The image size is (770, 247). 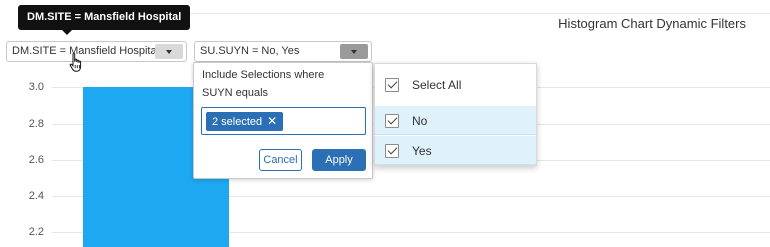 I want to click on selection-input: 2 selected ✕, so click(x=283, y=121).